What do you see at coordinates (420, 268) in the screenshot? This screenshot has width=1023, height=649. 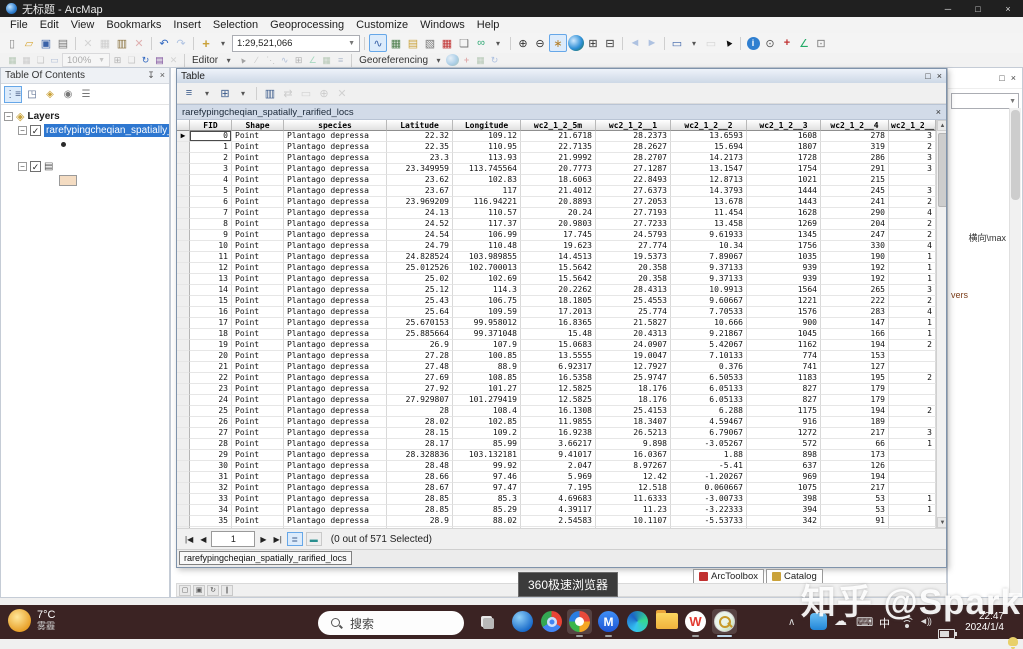 I see `table-cell: 25.012526` at bounding box center [420, 268].